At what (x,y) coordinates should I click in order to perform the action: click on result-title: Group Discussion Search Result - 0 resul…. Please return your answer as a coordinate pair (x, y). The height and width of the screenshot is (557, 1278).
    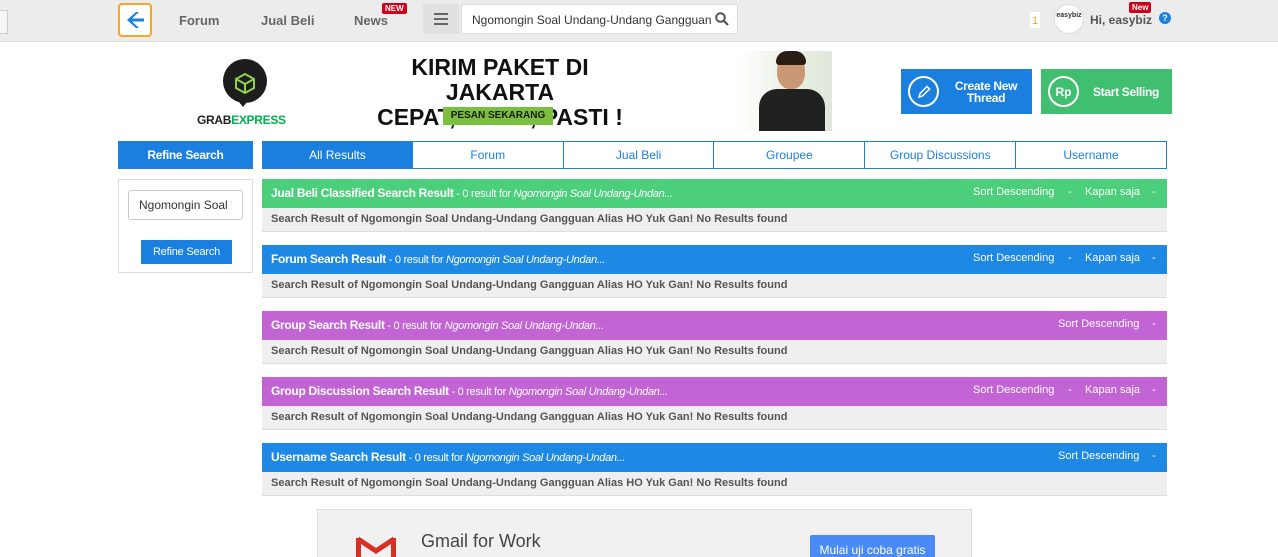
    Looking at the image, I should click on (469, 391).